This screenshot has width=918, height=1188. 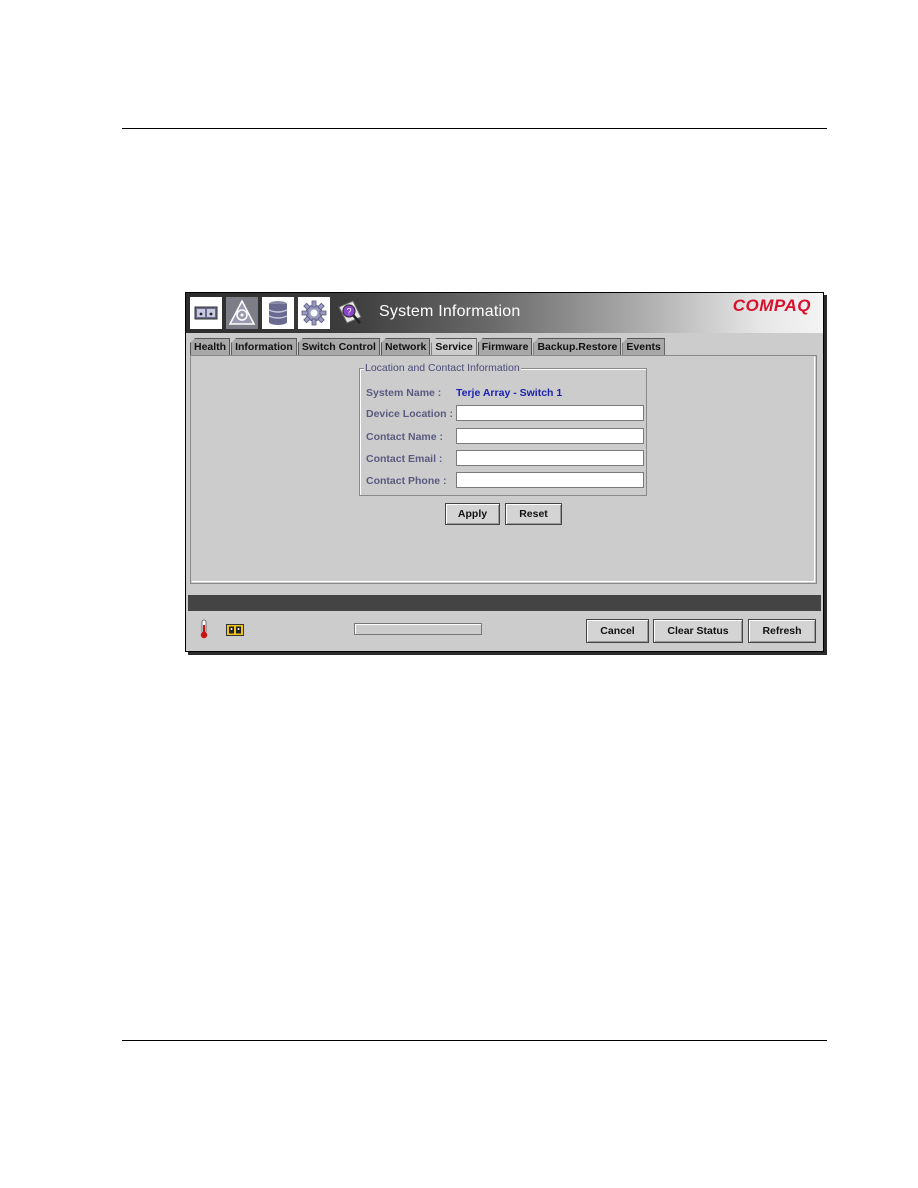 I want to click on header-banner: ? System Information COMPAQ, so click(x=504, y=313).